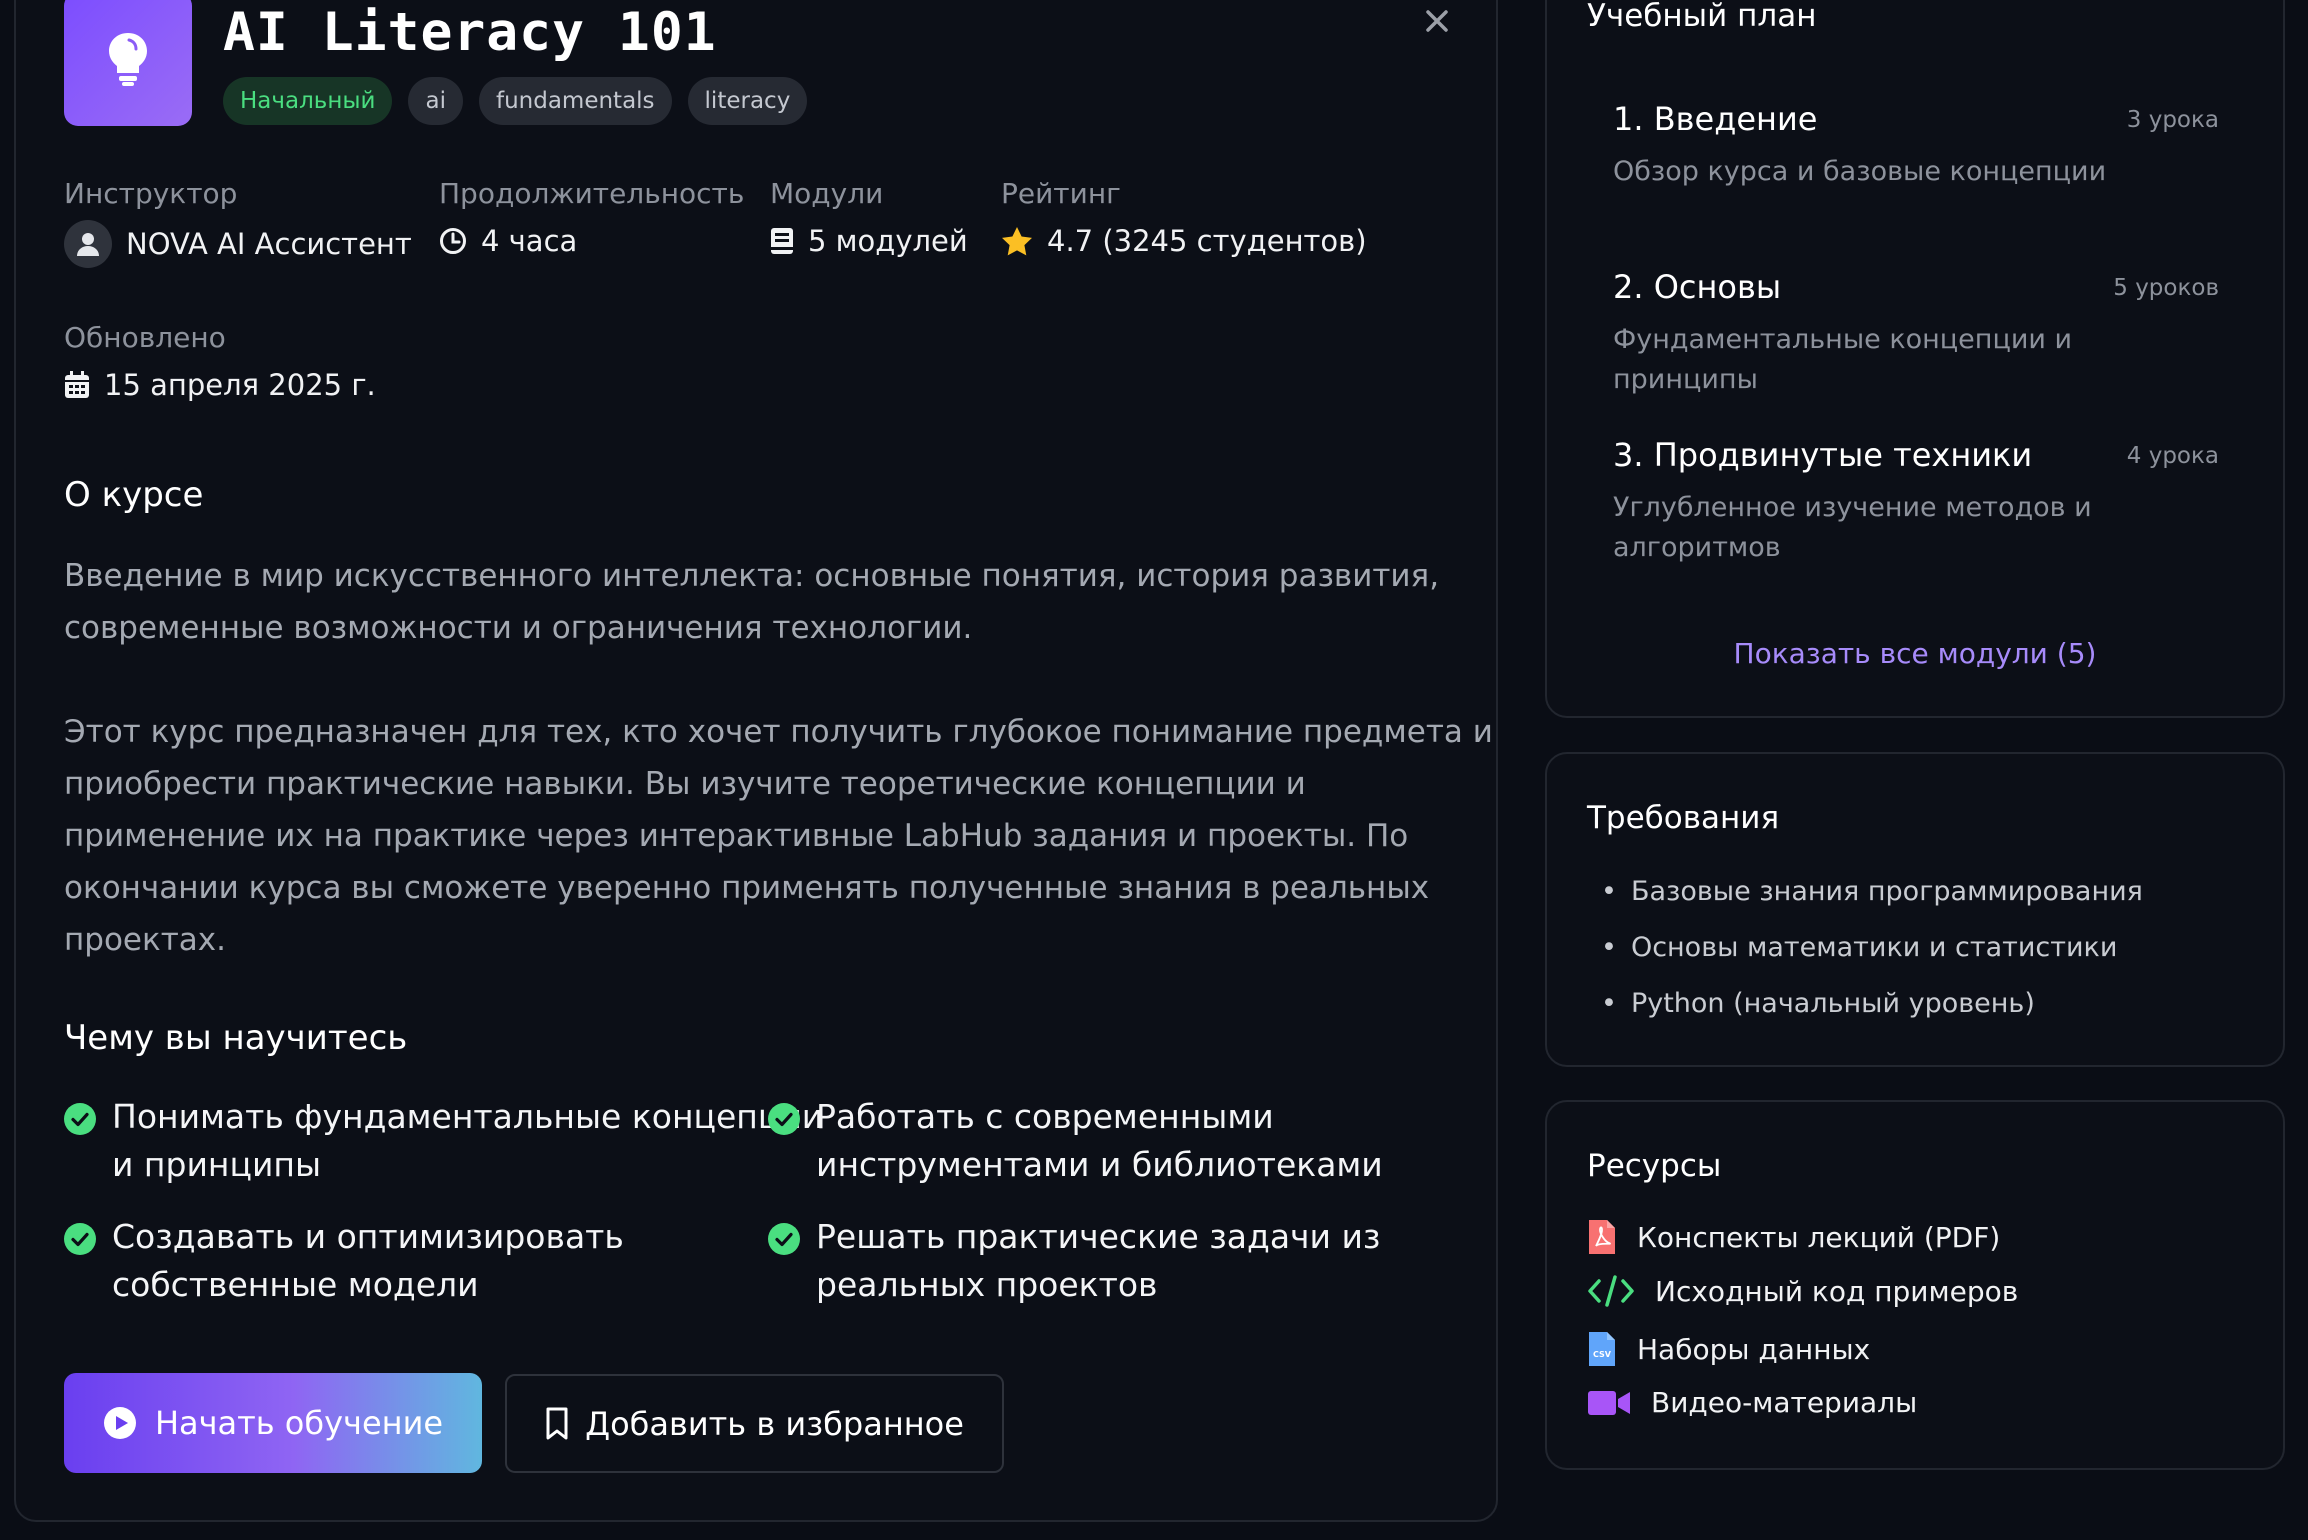  What do you see at coordinates (1753, 1349) in the screenshot?
I see `resource-label: Наборы данных` at bounding box center [1753, 1349].